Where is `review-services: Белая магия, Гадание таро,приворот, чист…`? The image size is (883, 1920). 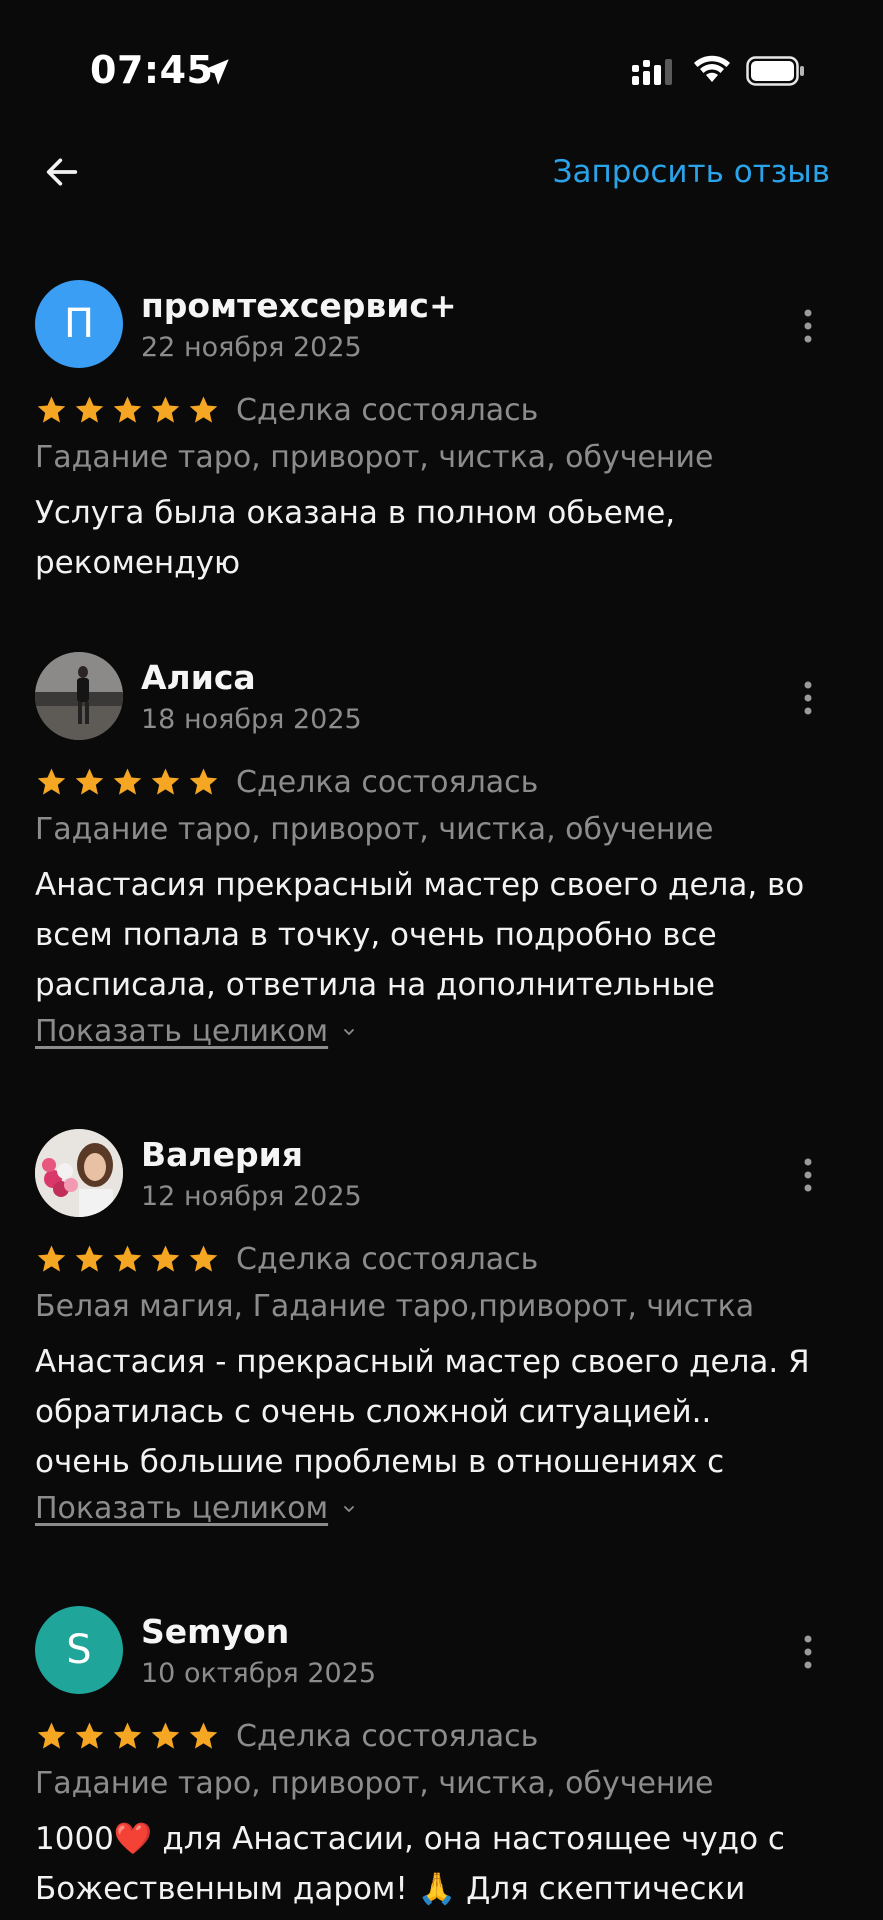 review-services: Белая магия, Гадание таро,приворот, чист… is located at coordinates (395, 1306).